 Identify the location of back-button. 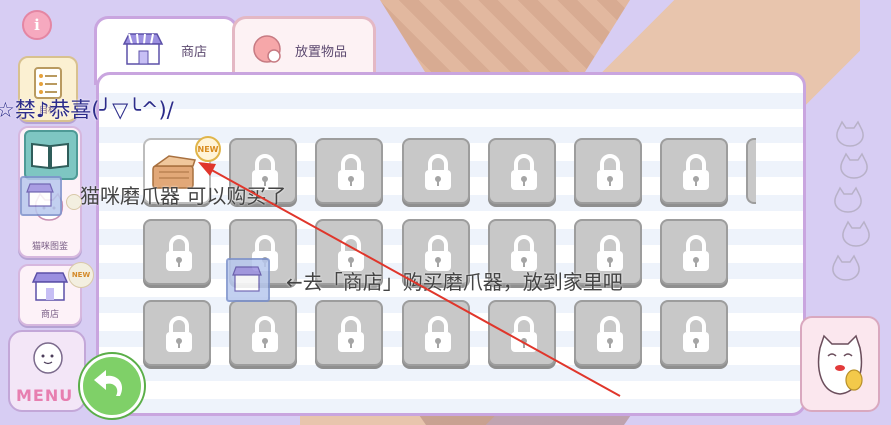
(112, 386).